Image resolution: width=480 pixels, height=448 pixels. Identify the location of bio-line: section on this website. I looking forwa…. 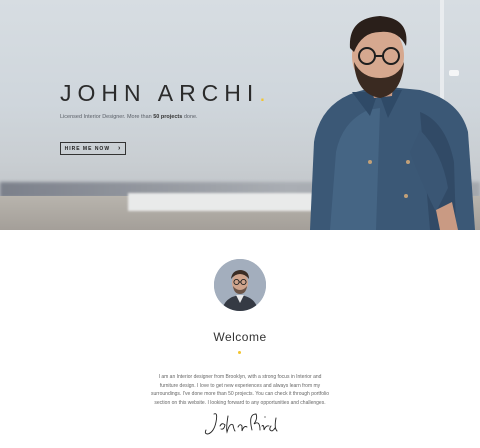
(240, 402).